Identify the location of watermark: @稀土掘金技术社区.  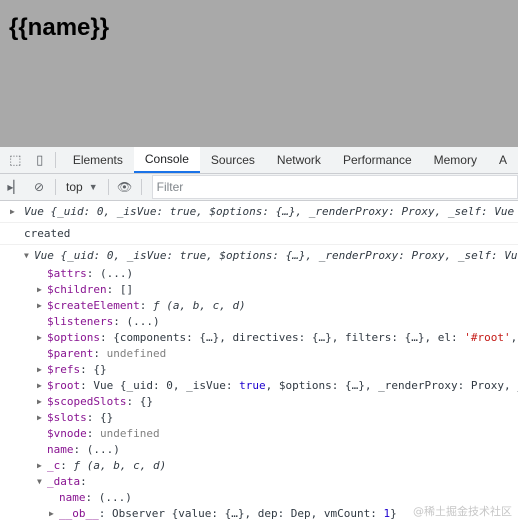
(462, 511).